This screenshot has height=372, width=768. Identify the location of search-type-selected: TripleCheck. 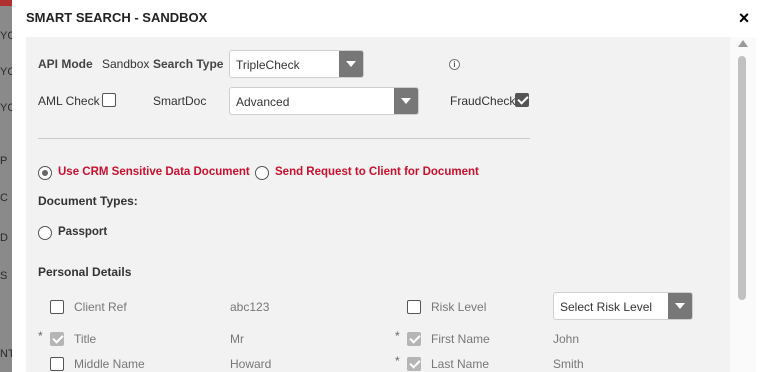
(268, 65).